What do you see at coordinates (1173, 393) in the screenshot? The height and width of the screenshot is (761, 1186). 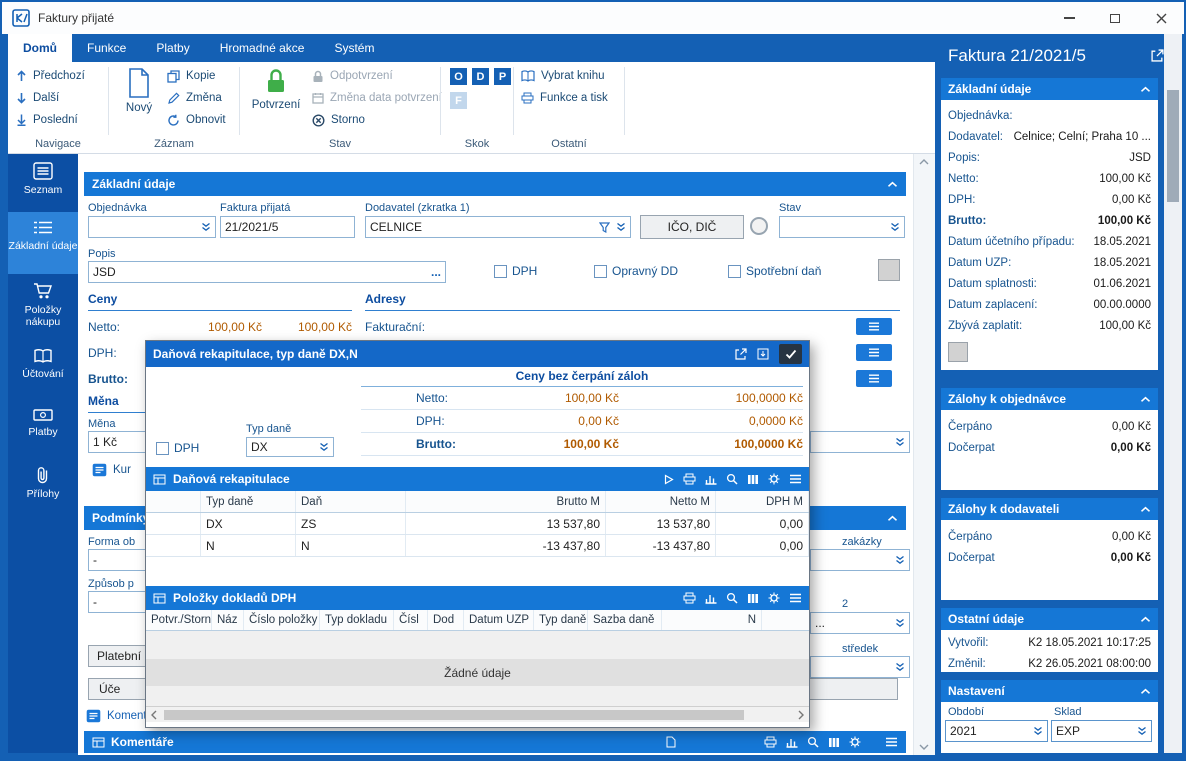 I see `panel-scrollbar` at bounding box center [1173, 393].